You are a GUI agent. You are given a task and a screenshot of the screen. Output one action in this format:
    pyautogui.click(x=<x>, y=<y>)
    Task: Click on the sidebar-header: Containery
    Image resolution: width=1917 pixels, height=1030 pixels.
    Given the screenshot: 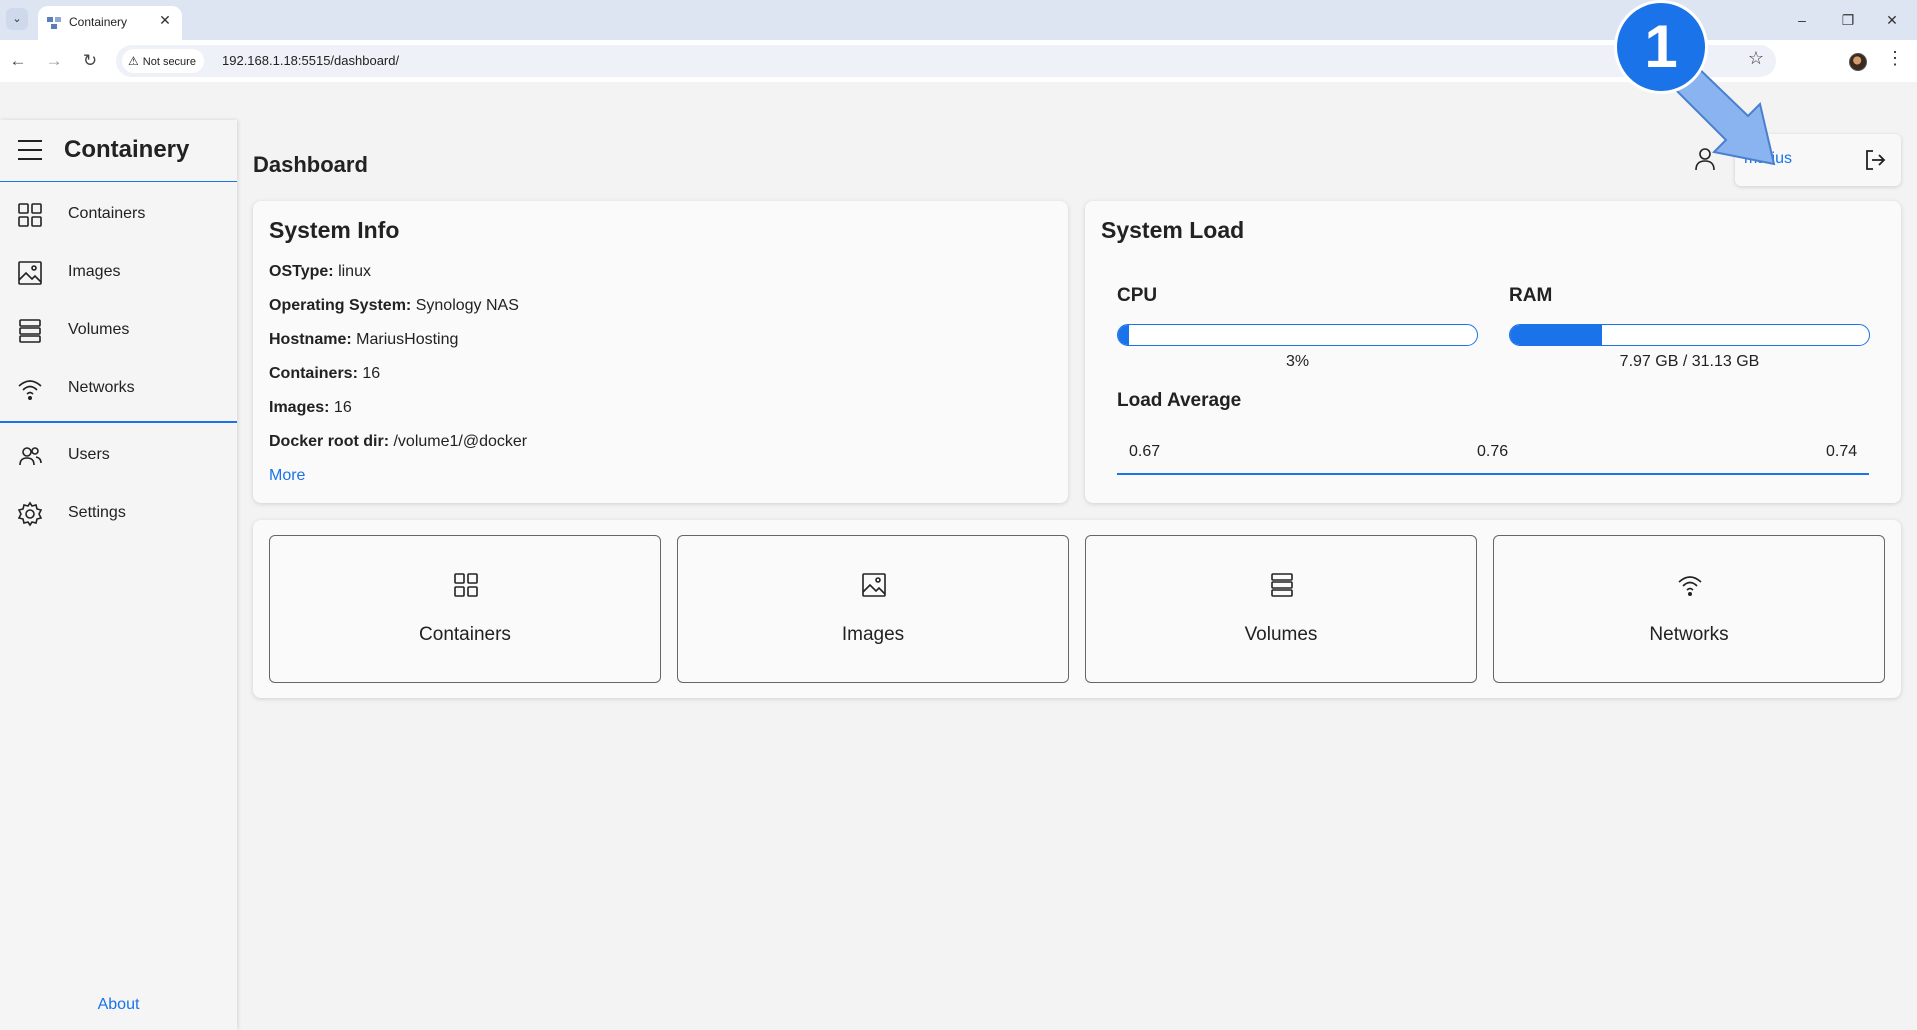 What is the action you would take?
    pyautogui.click(x=118, y=151)
    